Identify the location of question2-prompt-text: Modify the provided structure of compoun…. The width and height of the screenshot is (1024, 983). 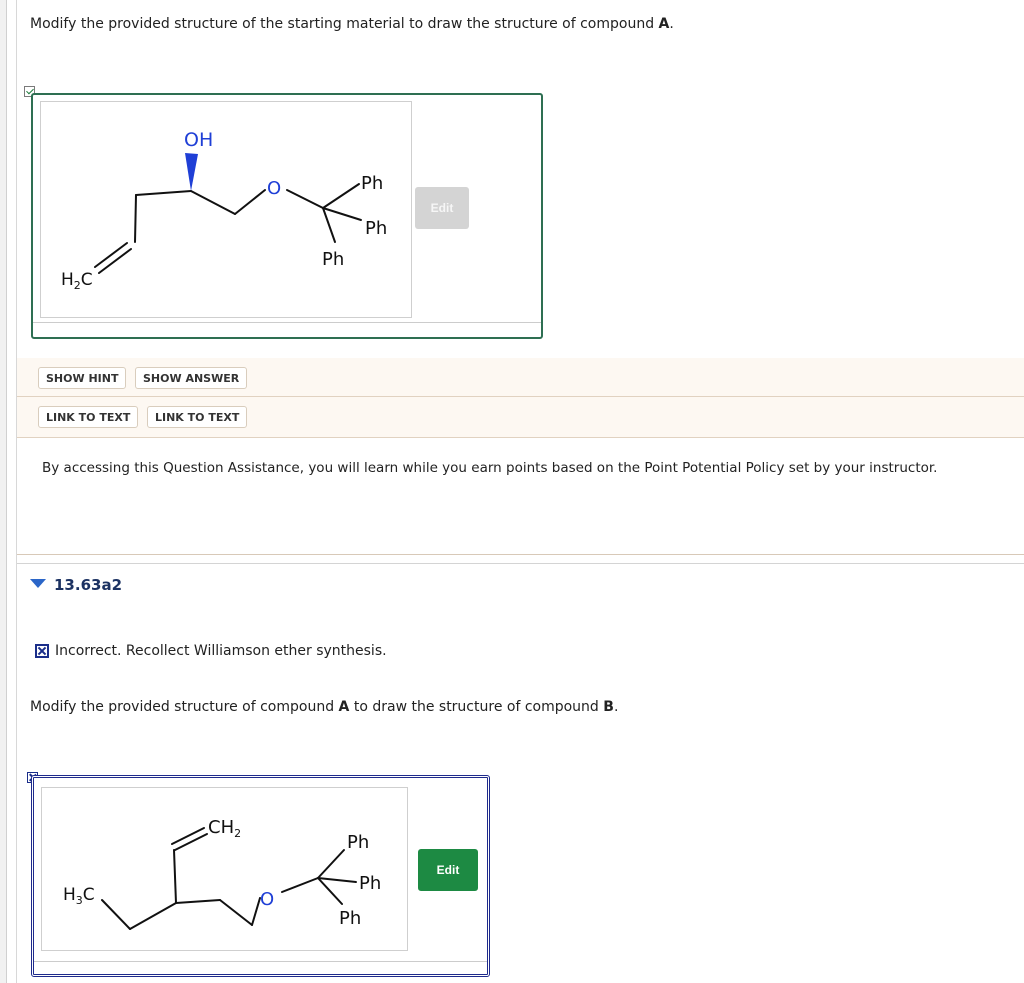
(184, 707).